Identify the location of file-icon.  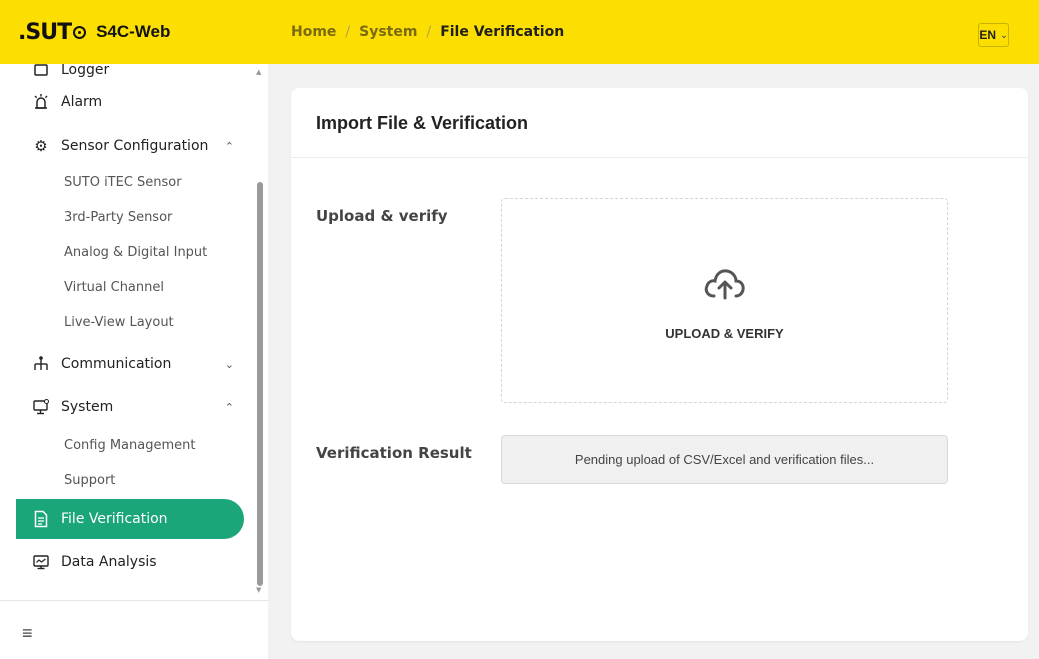
(41, 519).